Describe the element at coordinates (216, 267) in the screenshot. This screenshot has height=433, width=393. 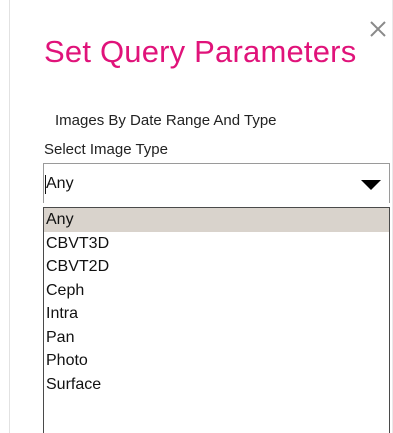
I see `option-cbvt2d: CBVT2D` at that location.